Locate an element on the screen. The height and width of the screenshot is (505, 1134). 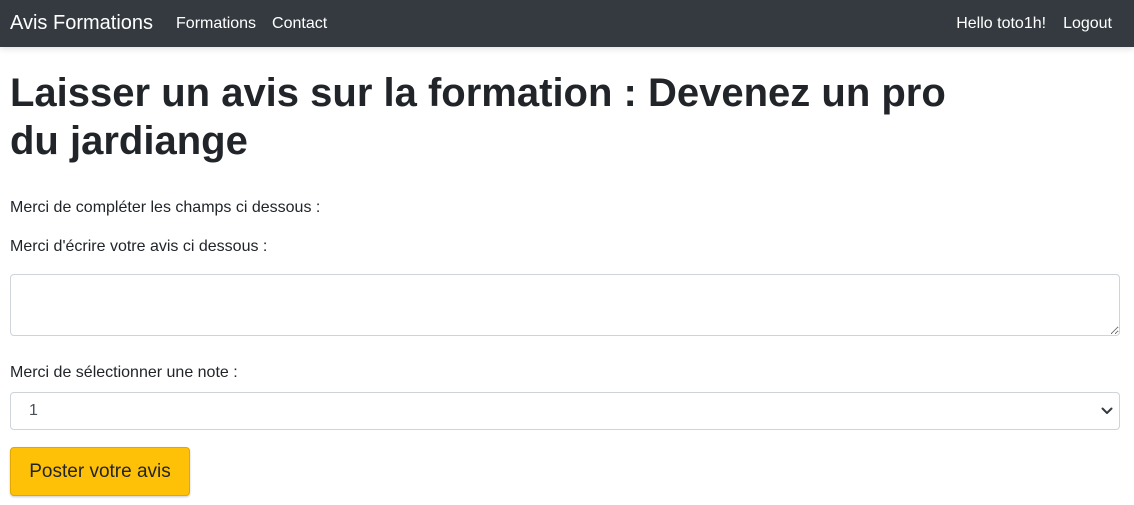
brand-link: Avis Formations is located at coordinates (81, 23).